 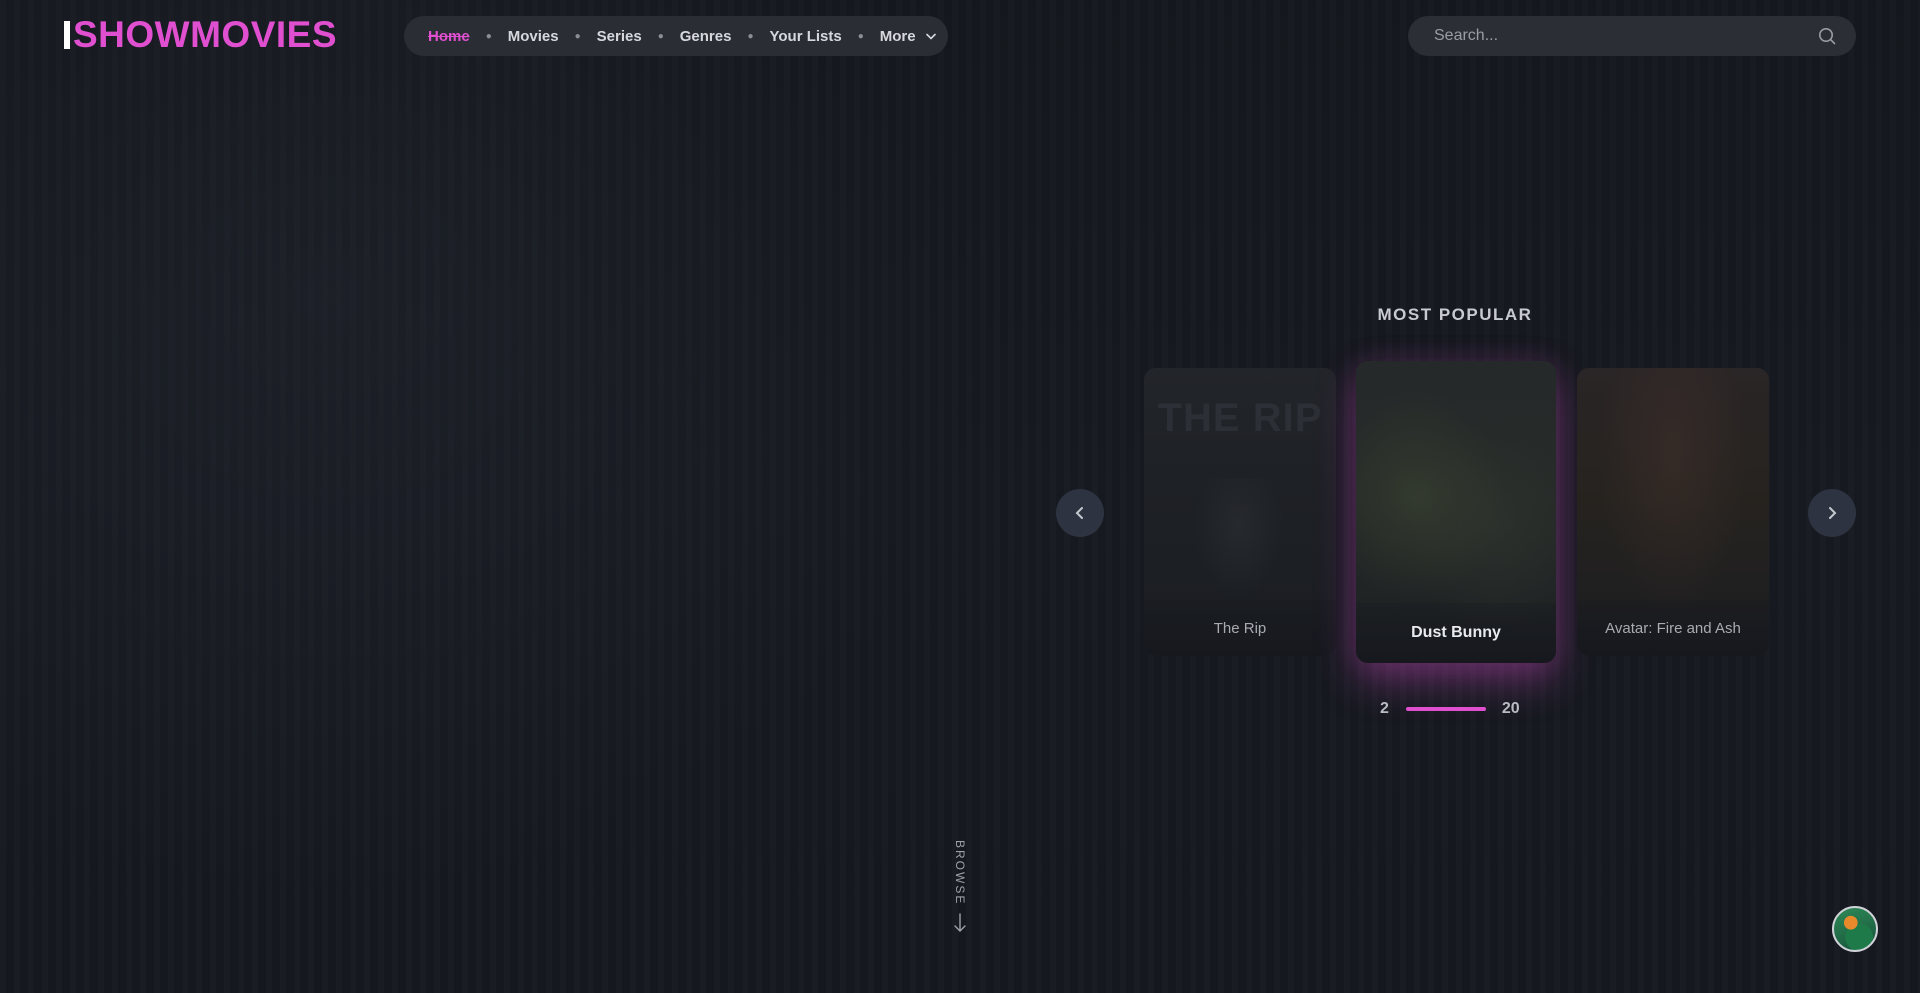 I want to click on movie-title: Avatar: Fire and Ash, so click(x=1673, y=628).